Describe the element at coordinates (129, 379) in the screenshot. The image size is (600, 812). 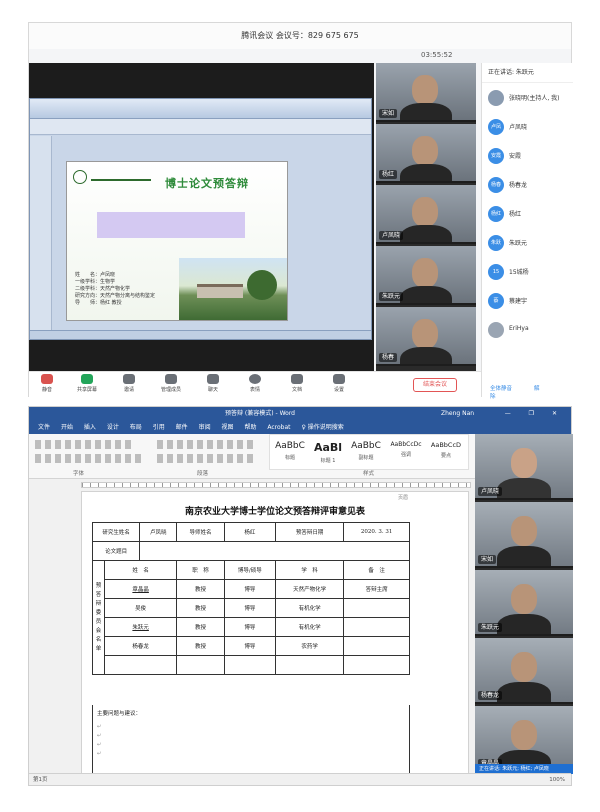
I see `invite-icon` at that location.